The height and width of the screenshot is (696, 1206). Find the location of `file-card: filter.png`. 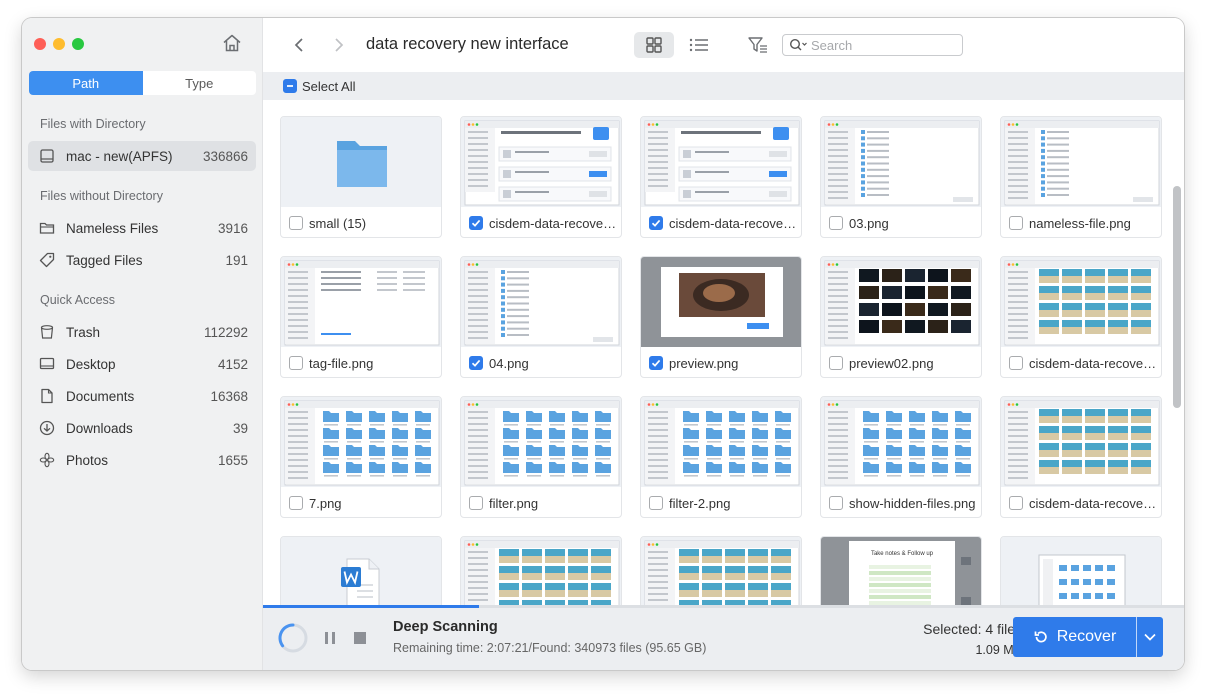

file-card: filter.png is located at coordinates (541, 457).